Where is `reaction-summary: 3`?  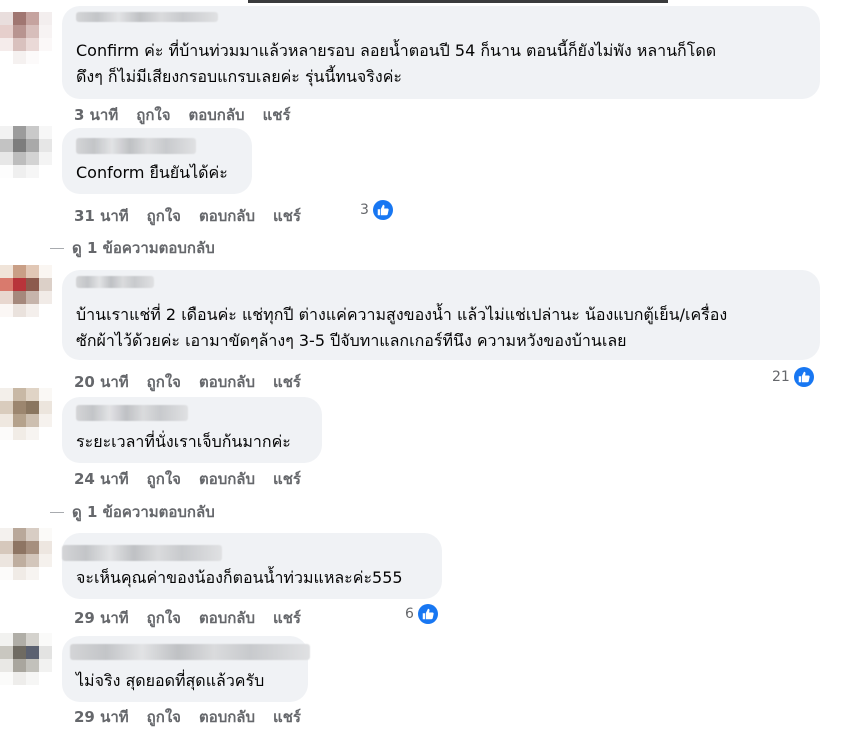 reaction-summary: 3 is located at coordinates (376, 210).